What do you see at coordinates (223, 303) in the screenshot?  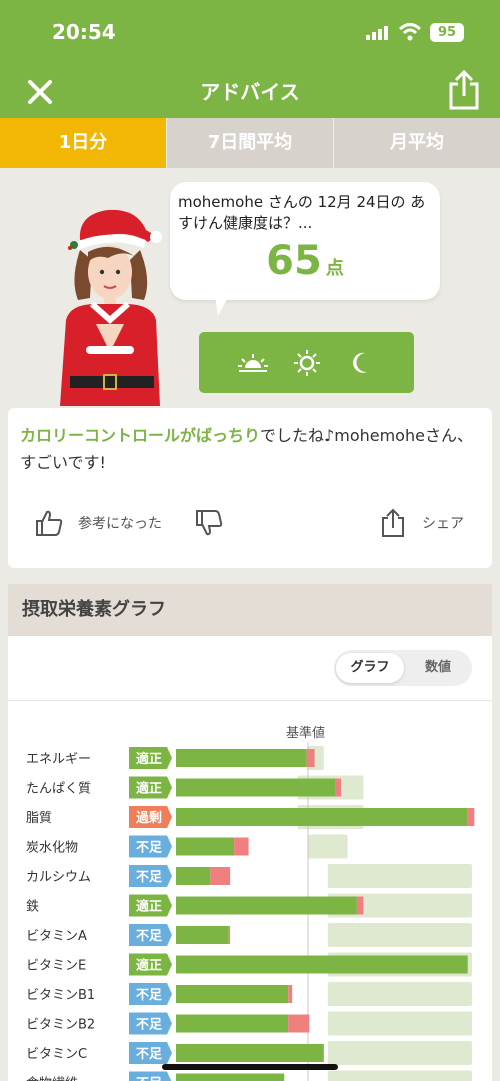 I see `bubble-tail` at bounding box center [223, 303].